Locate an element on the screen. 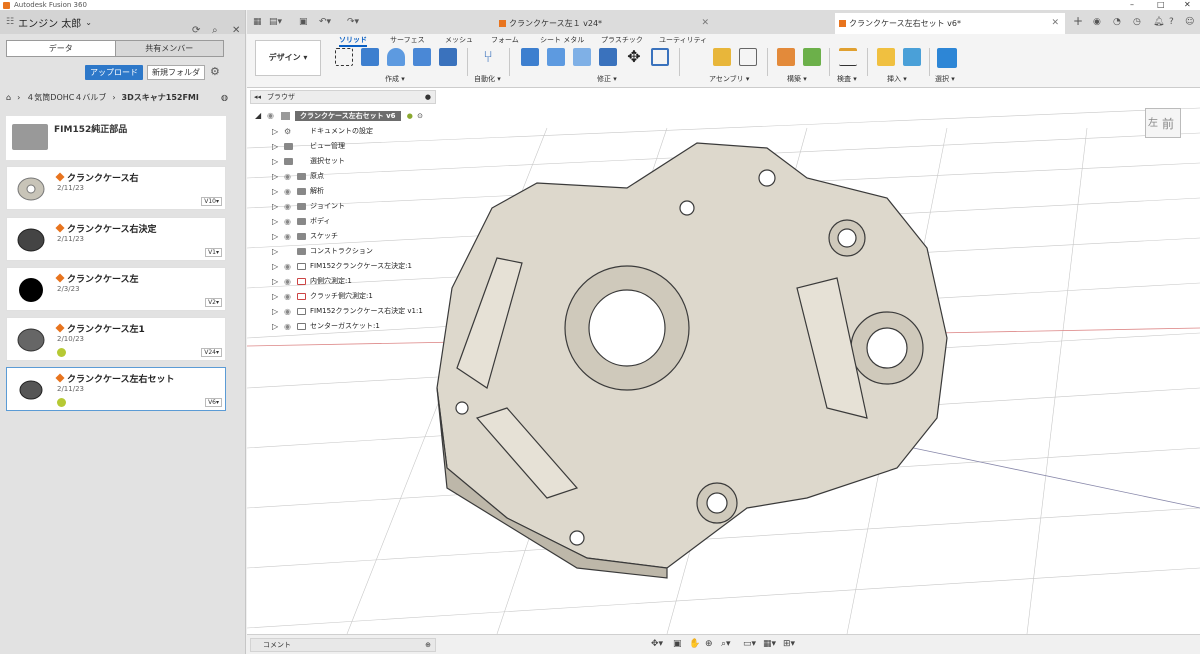  view-cube-front-face: 前 is located at coordinates (1168, 124).